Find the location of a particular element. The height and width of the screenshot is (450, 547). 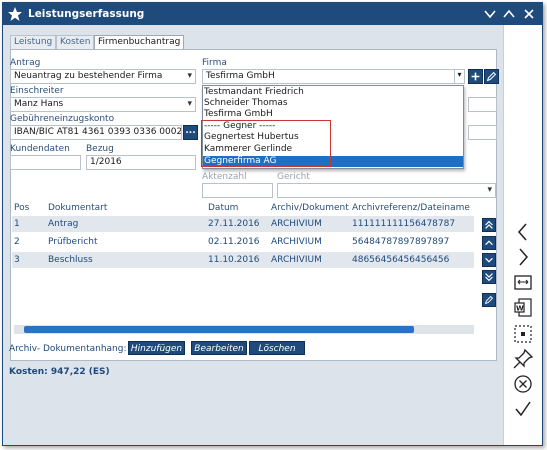

right-toolbar: W is located at coordinates (522, 235).